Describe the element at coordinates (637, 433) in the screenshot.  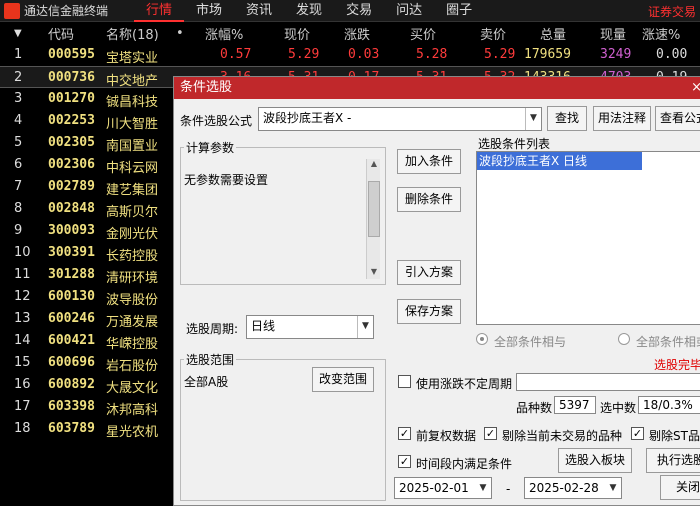
I see `exclude-st-checkbox: ✓` at that location.